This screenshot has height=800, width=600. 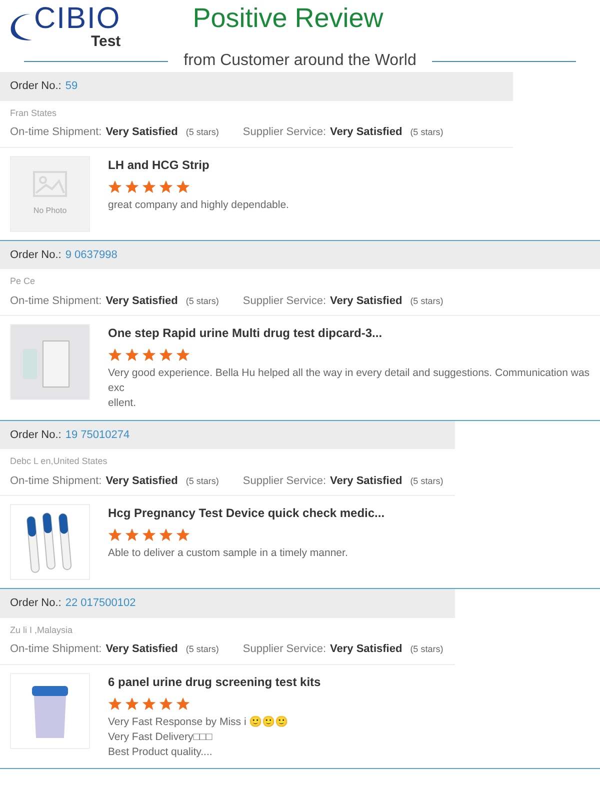 What do you see at coordinates (159, 165) in the screenshot?
I see `product-title: LH and HCG Strip` at bounding box center [159, 165].